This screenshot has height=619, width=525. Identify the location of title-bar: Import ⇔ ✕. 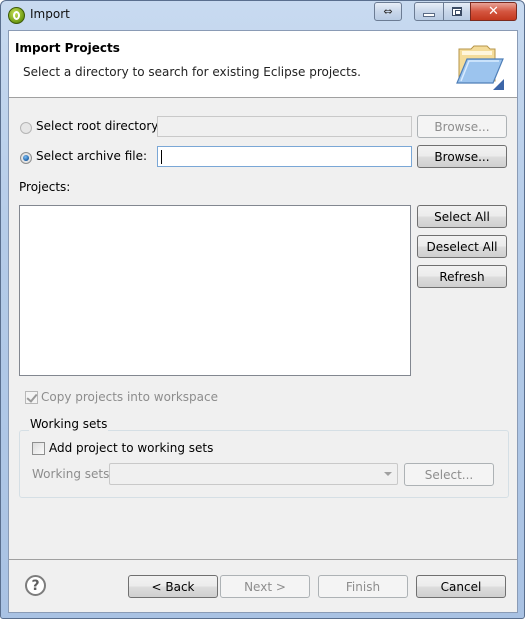
(262, 15).